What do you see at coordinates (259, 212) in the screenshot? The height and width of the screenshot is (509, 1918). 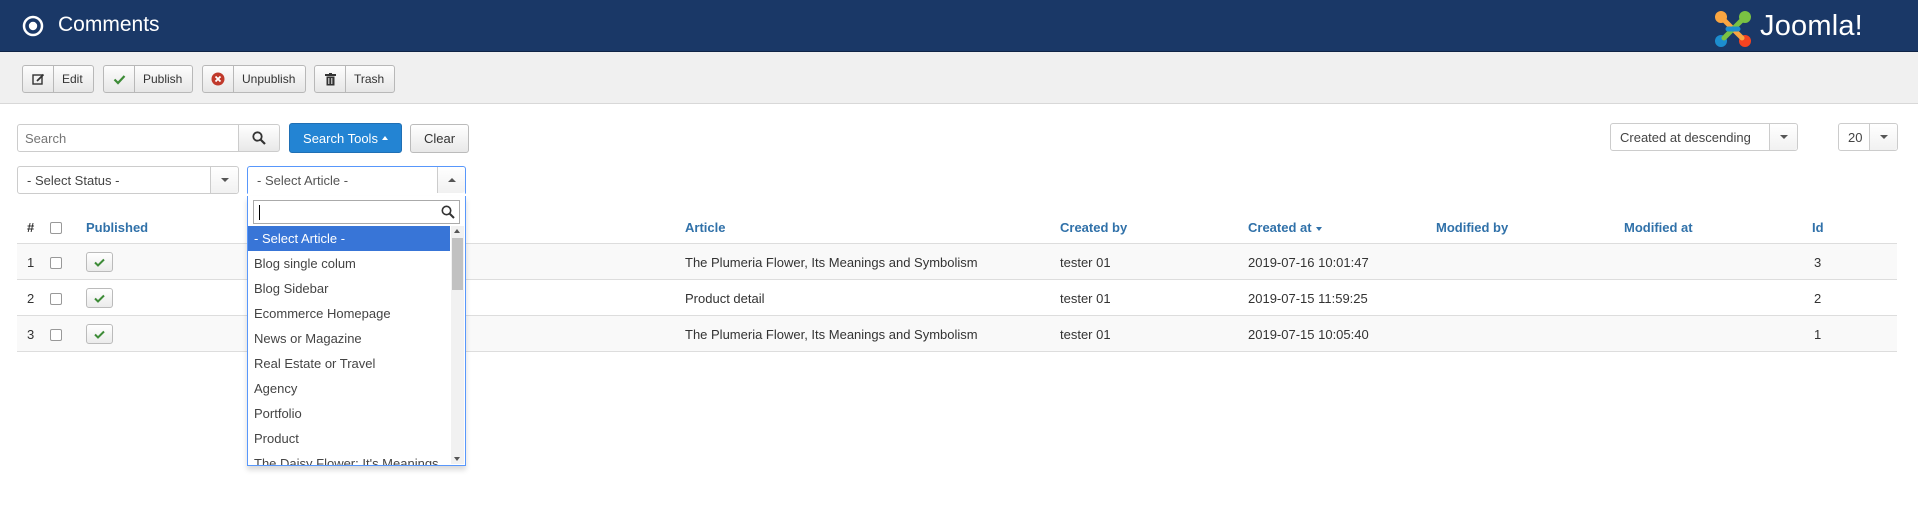 I see `text-caret` at bounding box center [259, 212].